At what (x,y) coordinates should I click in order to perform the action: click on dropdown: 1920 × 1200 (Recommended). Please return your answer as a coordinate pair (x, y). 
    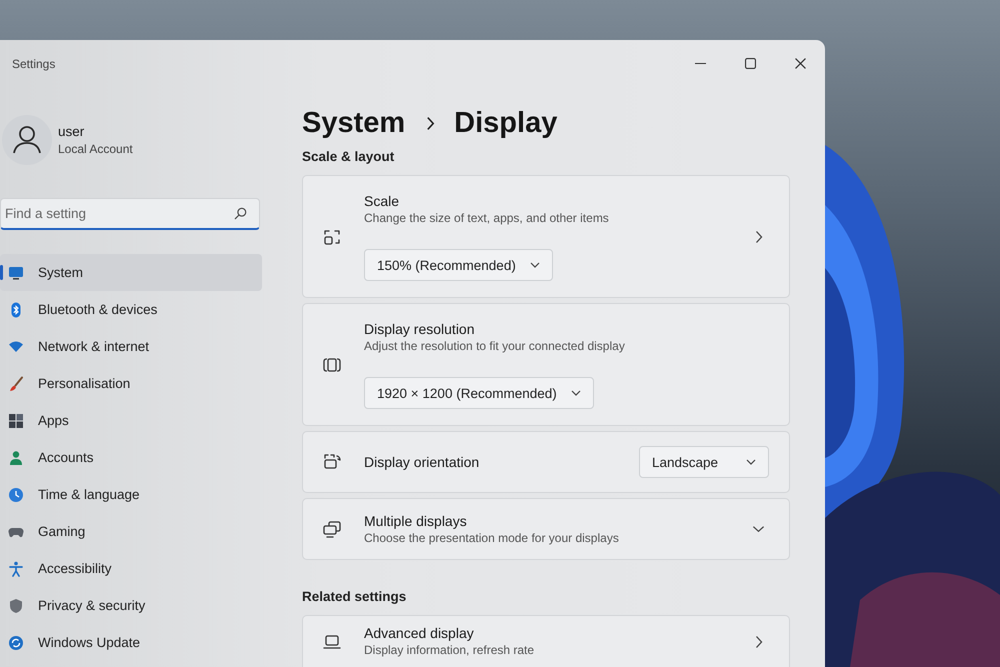
    Looking at the image, I should click on (479, 393).